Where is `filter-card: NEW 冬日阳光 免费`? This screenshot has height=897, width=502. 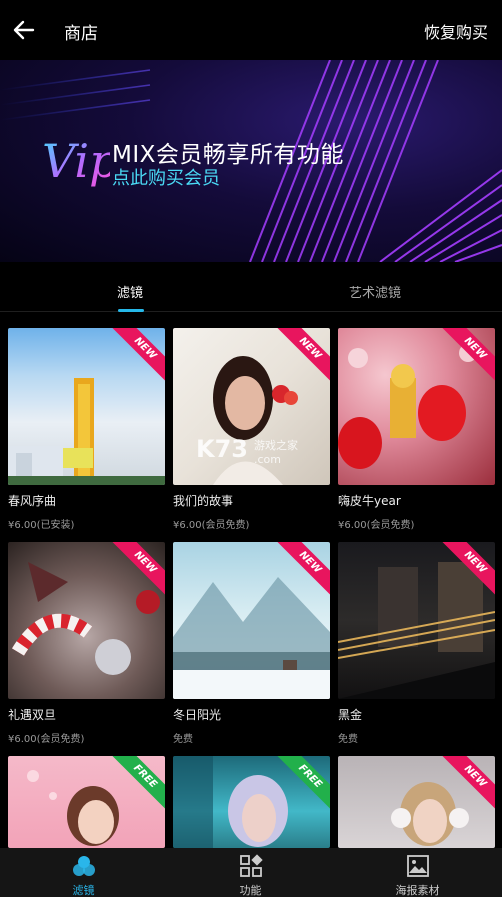
filter-card: NEW 冬日阳光 免费 is located at coordinates (251, 643).